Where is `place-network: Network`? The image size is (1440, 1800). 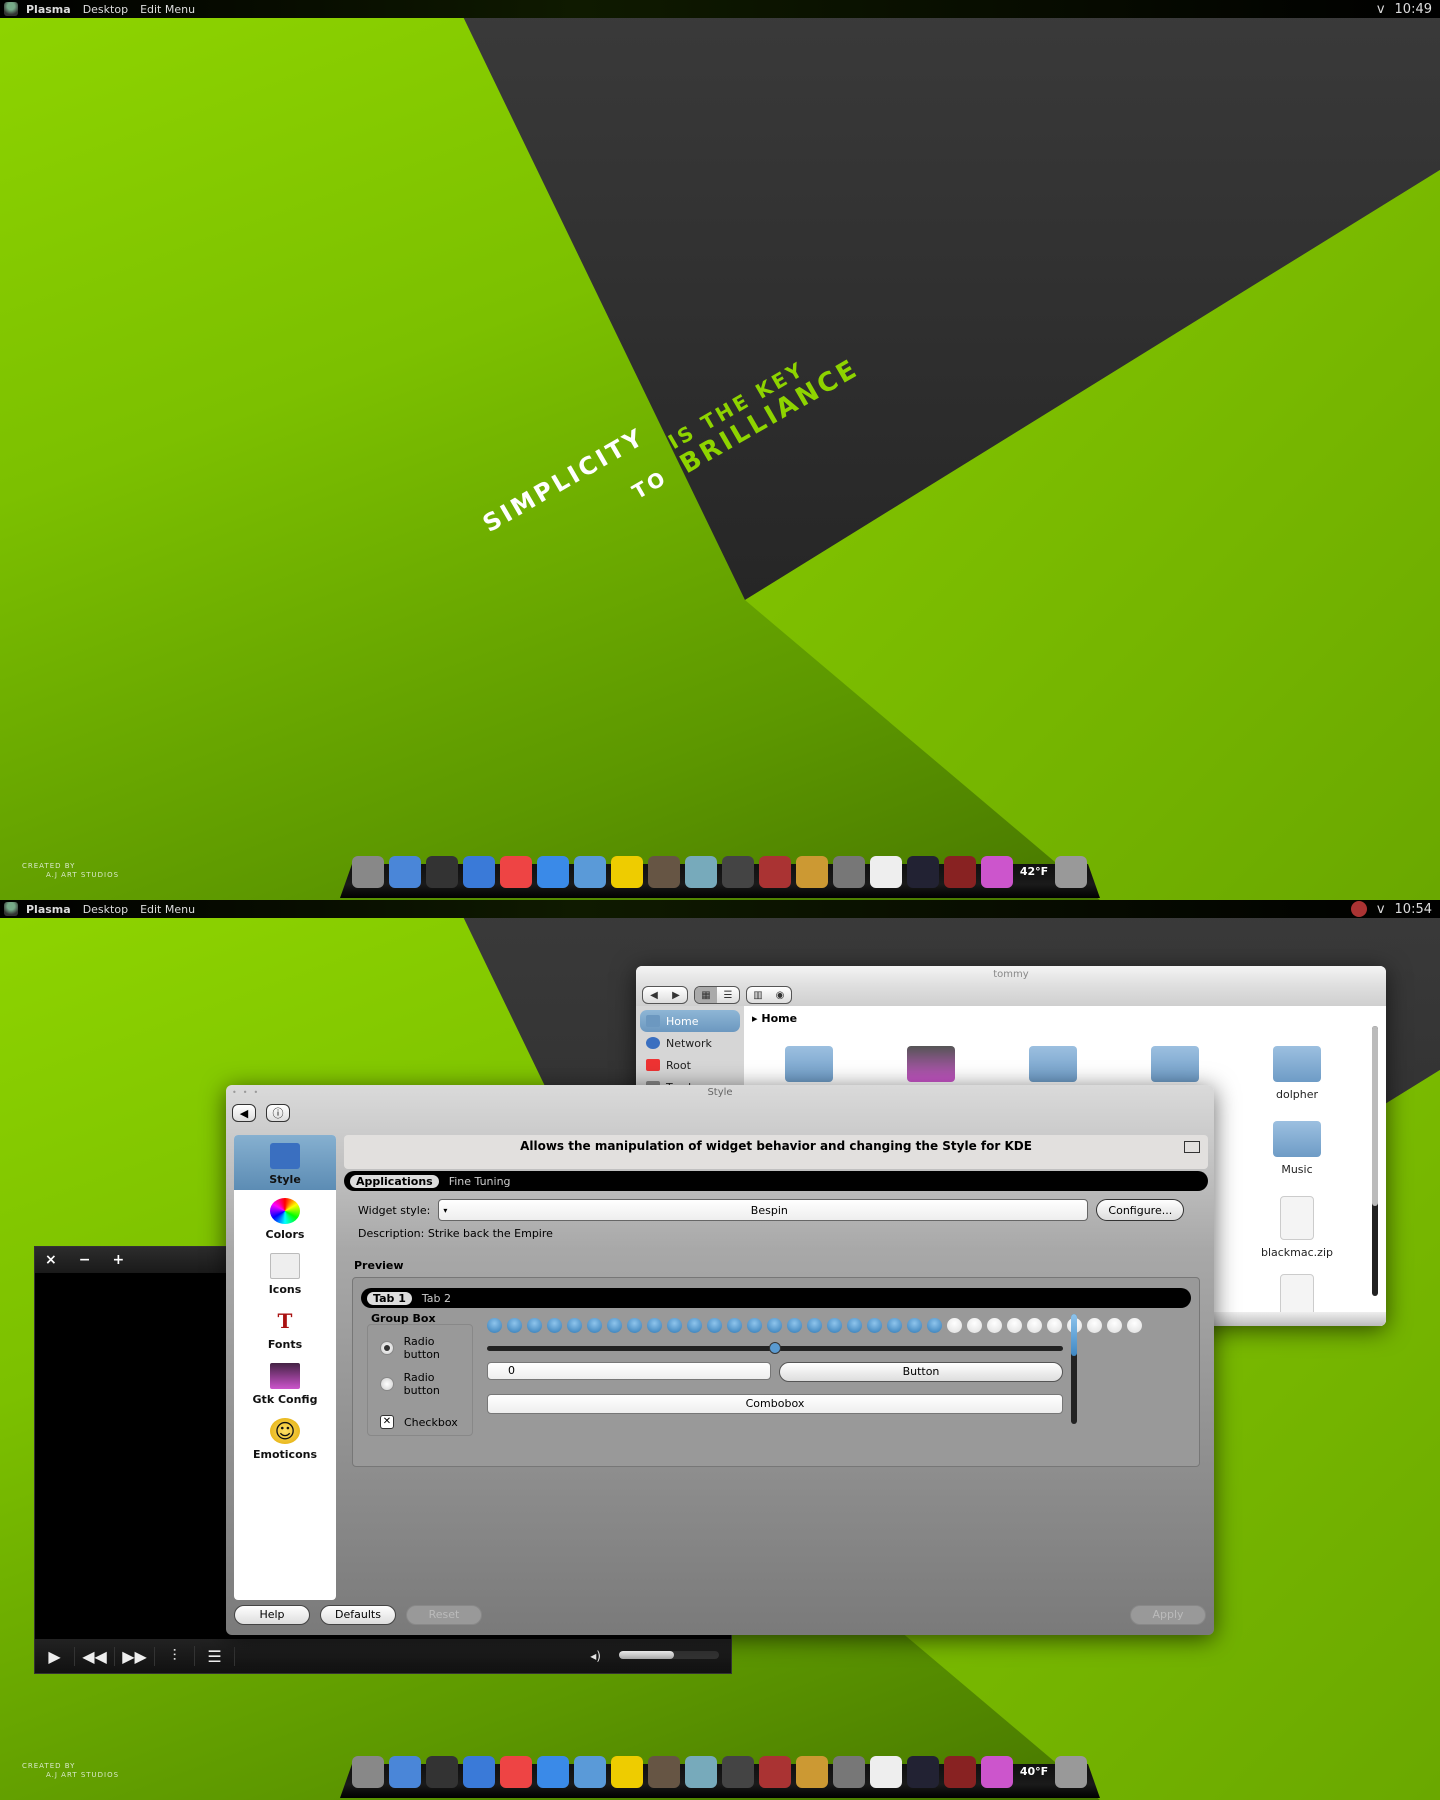 place-network: Network is located at coordinates (690, 1043).